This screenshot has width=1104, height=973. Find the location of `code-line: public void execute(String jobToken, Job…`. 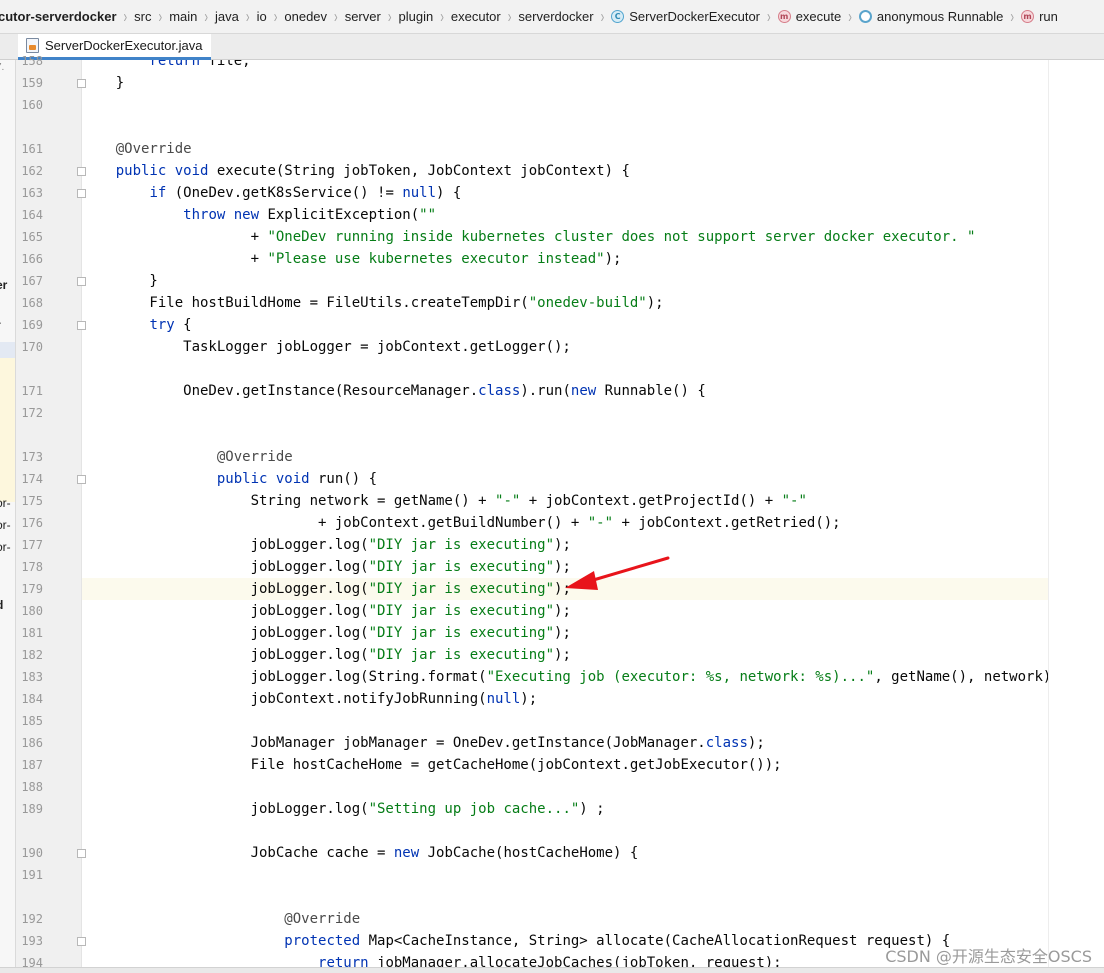

code-line: public void execute(String jobToken, Job… is located at coordinates (565, 171).